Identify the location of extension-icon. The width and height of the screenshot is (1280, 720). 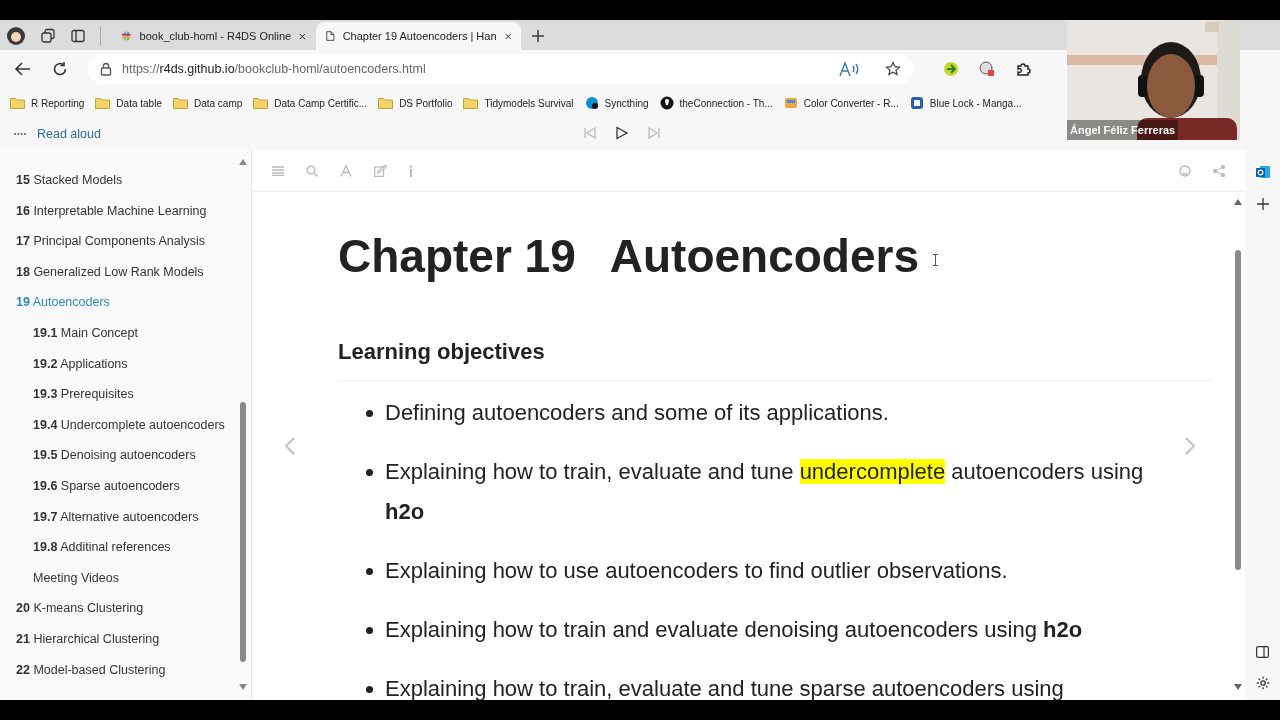
(951, 69).